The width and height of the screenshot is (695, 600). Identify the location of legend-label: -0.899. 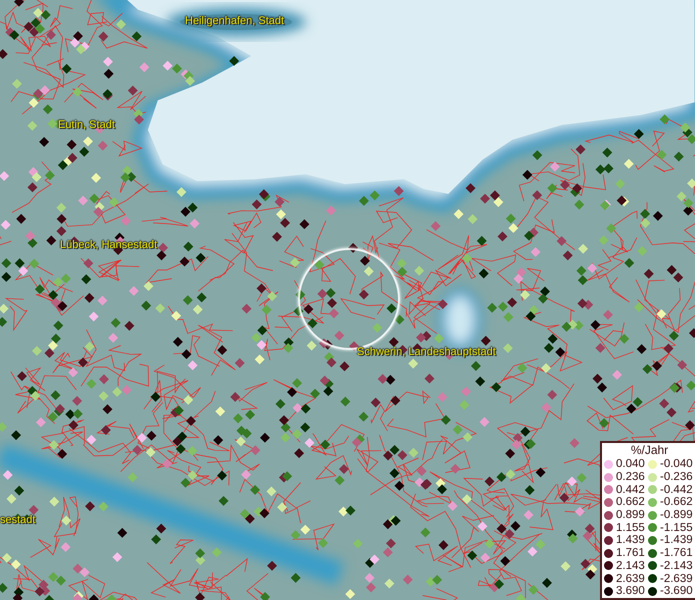
(676, 515).